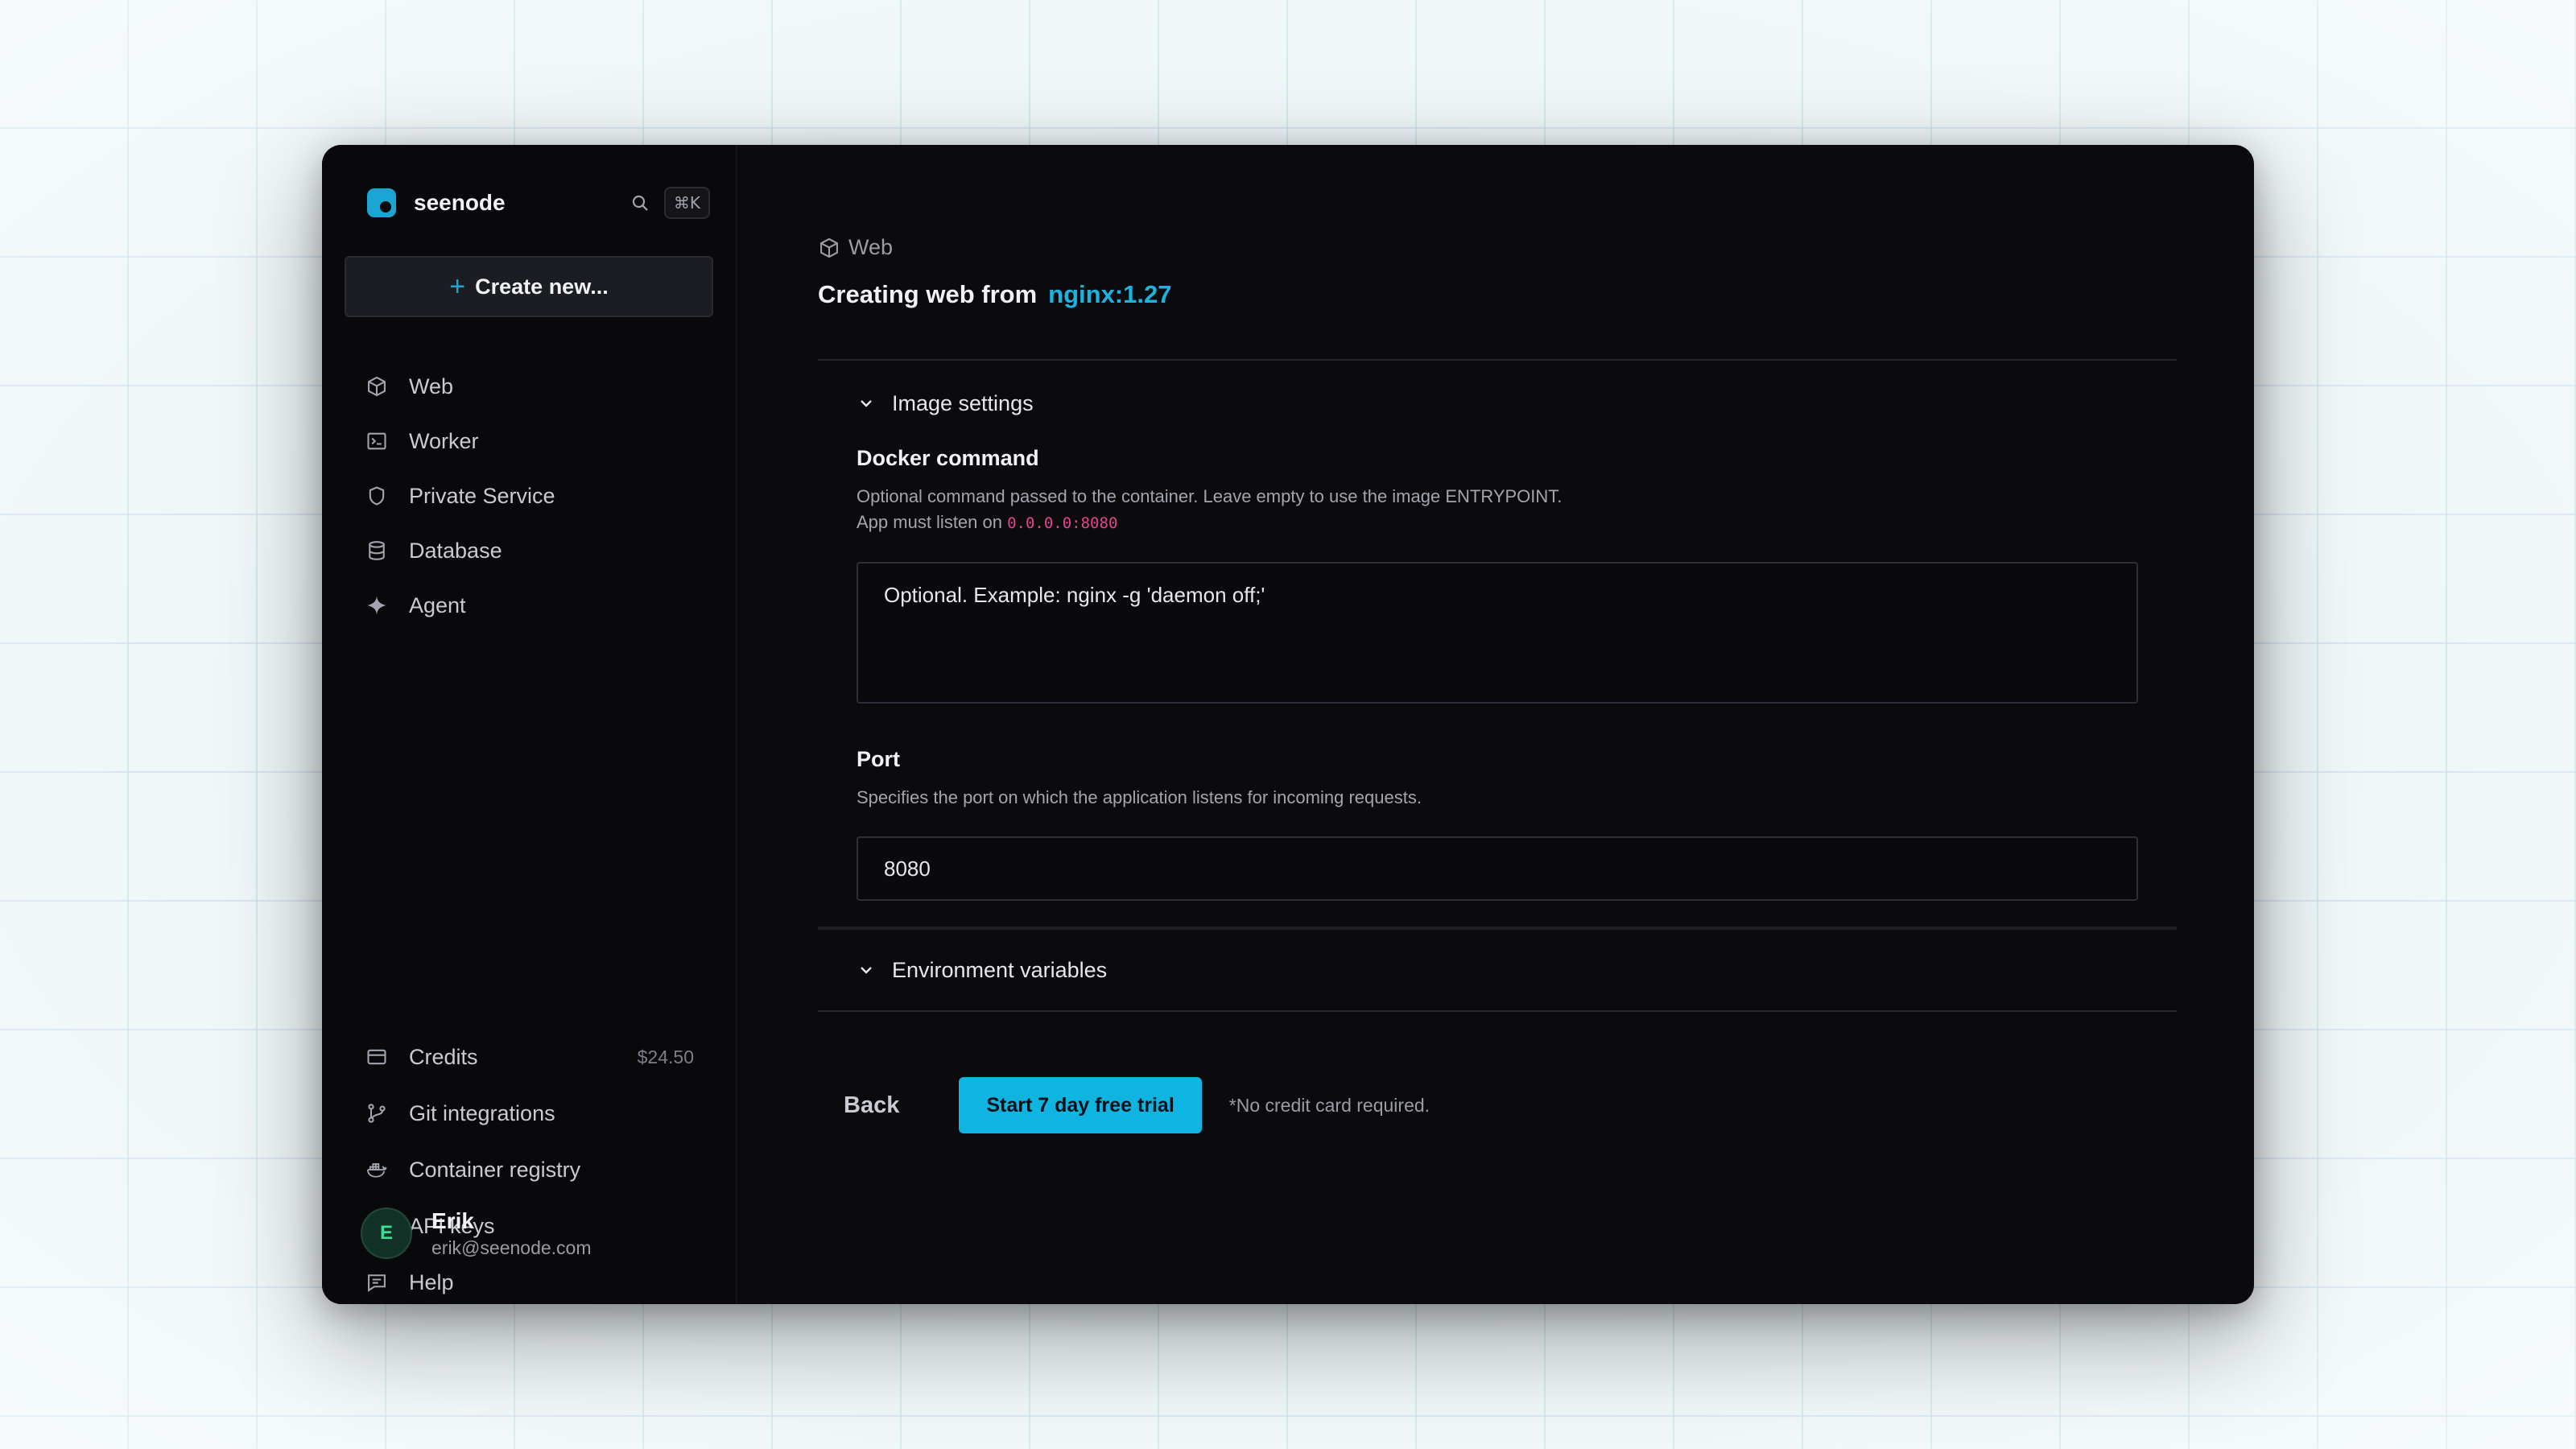 Image resolution: width=2576 pixels, height=1449 pixels. What do you see at coordinates (457, 286) in the screenshot?
I see `plus-icon: +` at bounding box center [457, 286].